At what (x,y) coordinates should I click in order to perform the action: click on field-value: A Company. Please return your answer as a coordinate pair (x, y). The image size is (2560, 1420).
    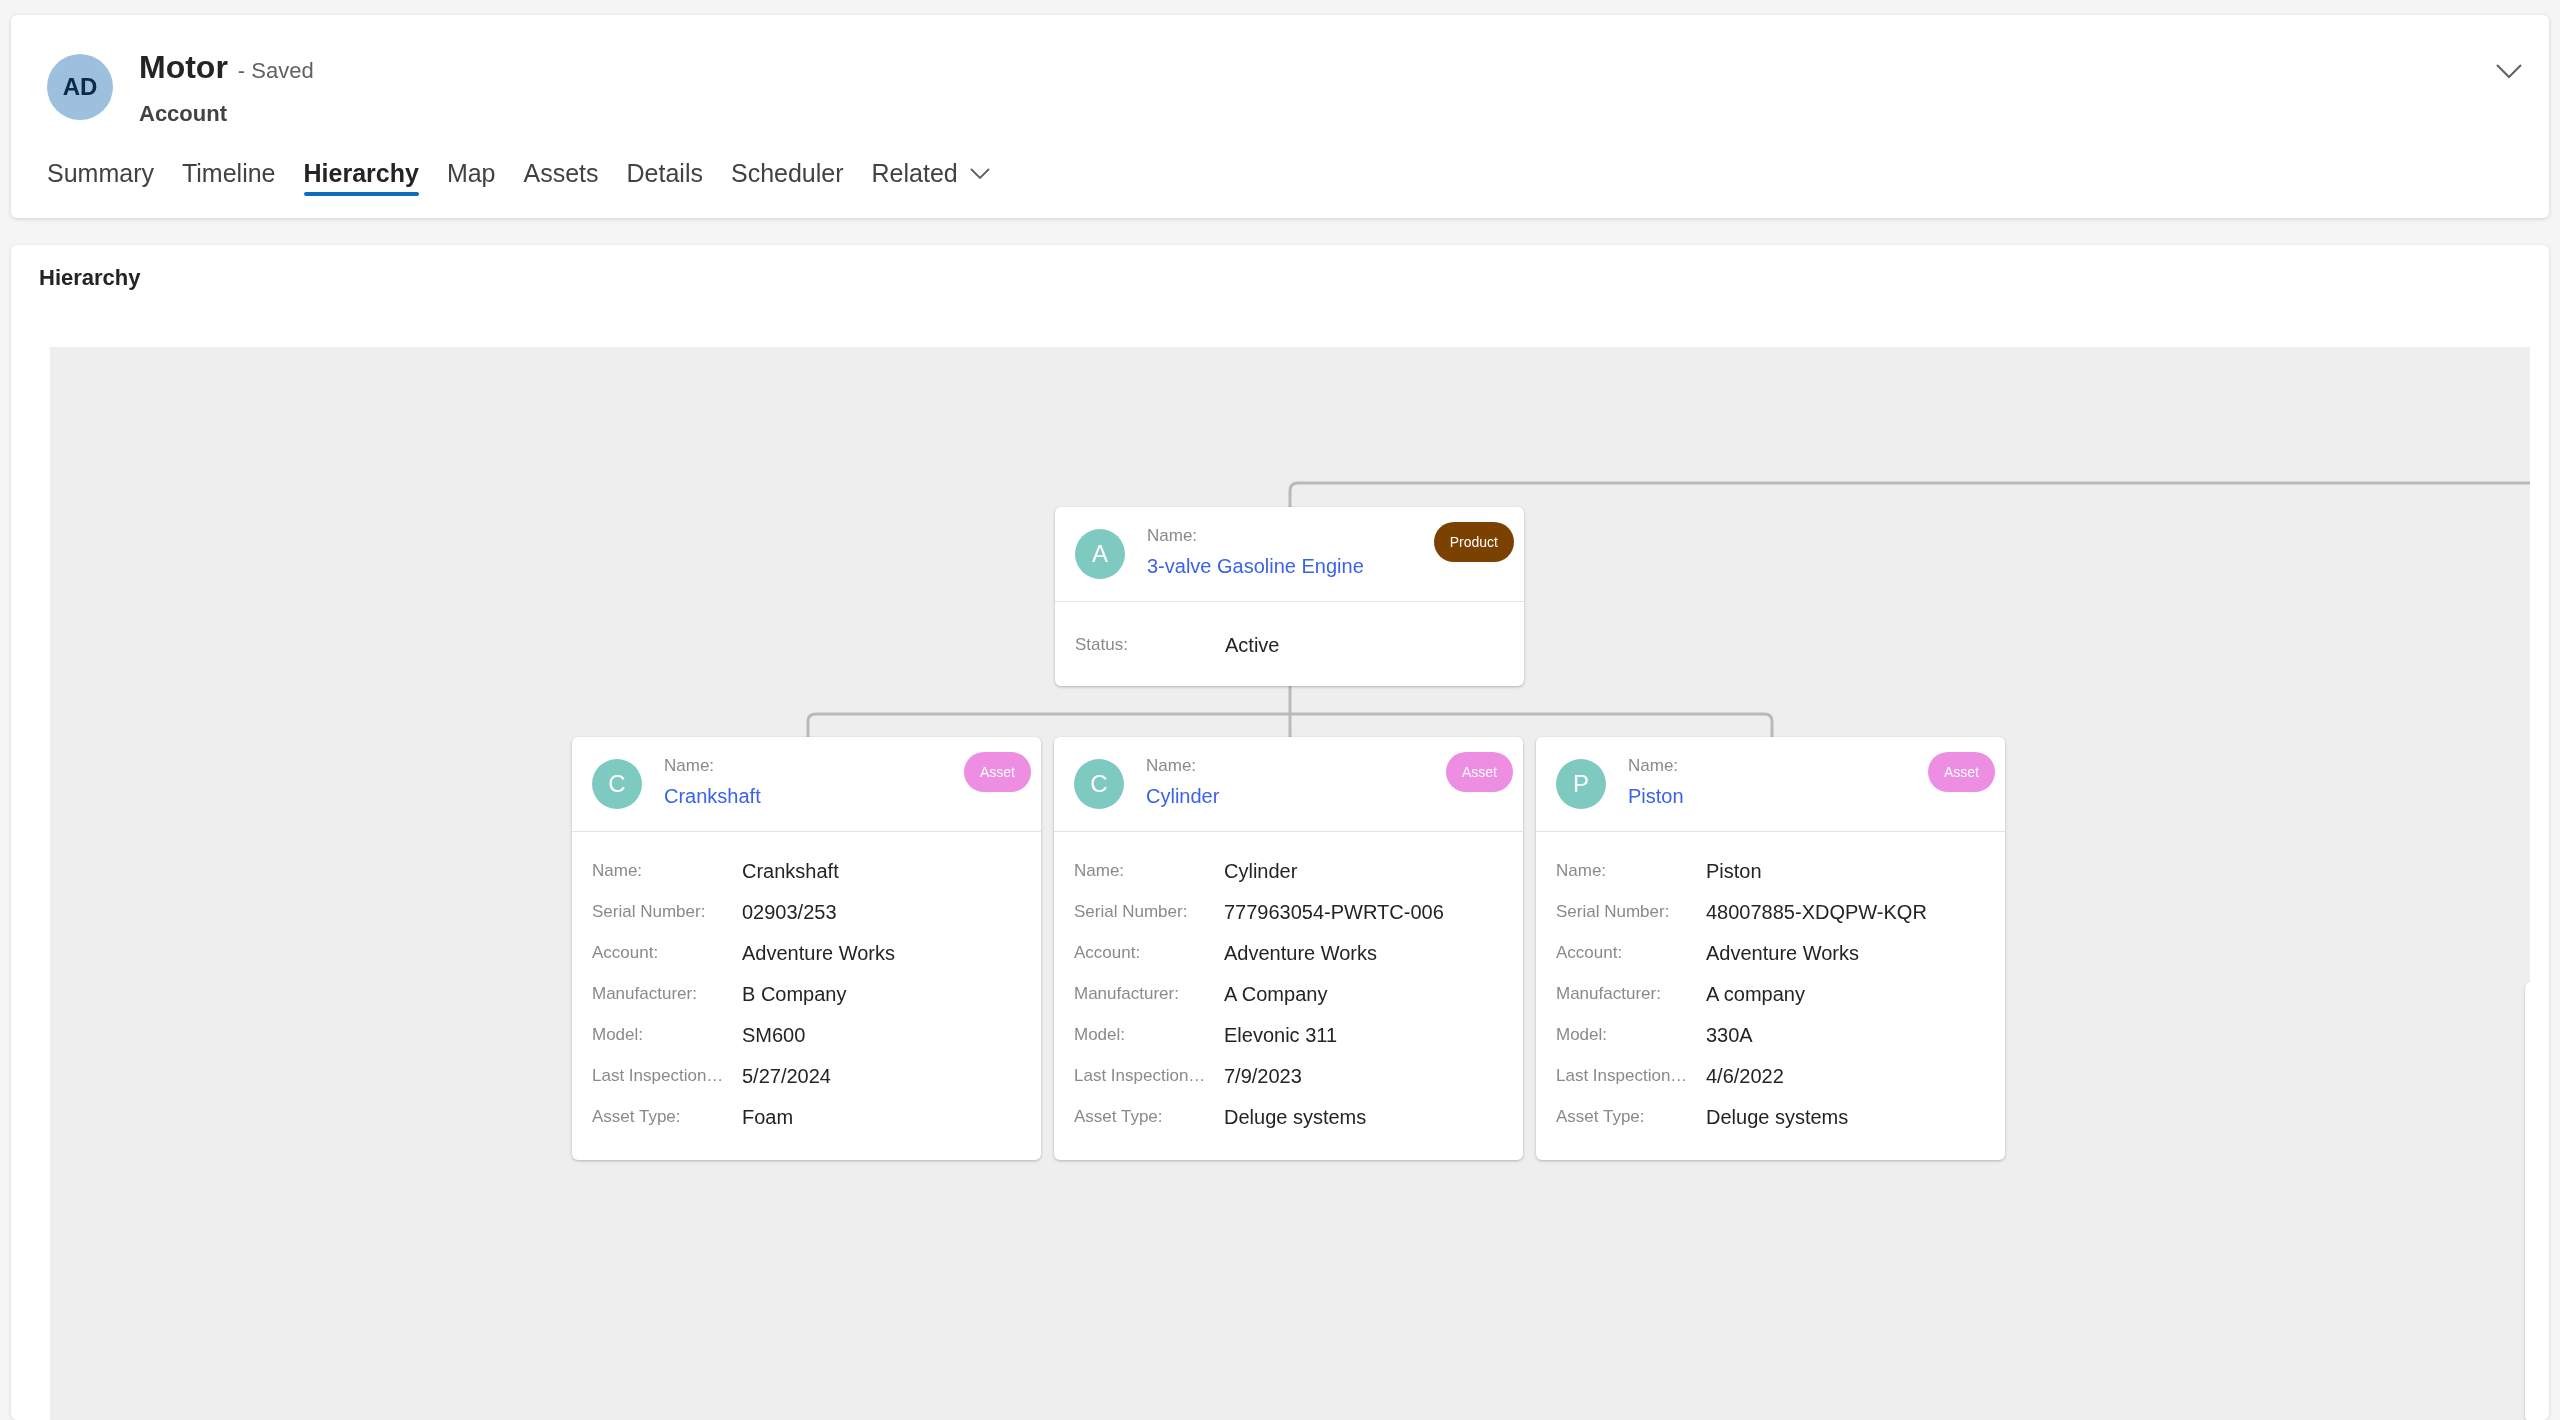
    Looking at the image, I should click on (1276, 994).